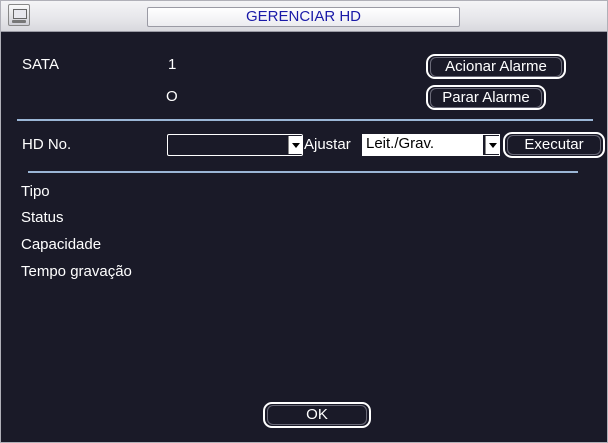 The width and height of the screenshot is (608, 443). What do you see at coordinates (61, 244) in the screenshot?
I see `capacity-label: Capacidade` at bounding box center [61, 244].